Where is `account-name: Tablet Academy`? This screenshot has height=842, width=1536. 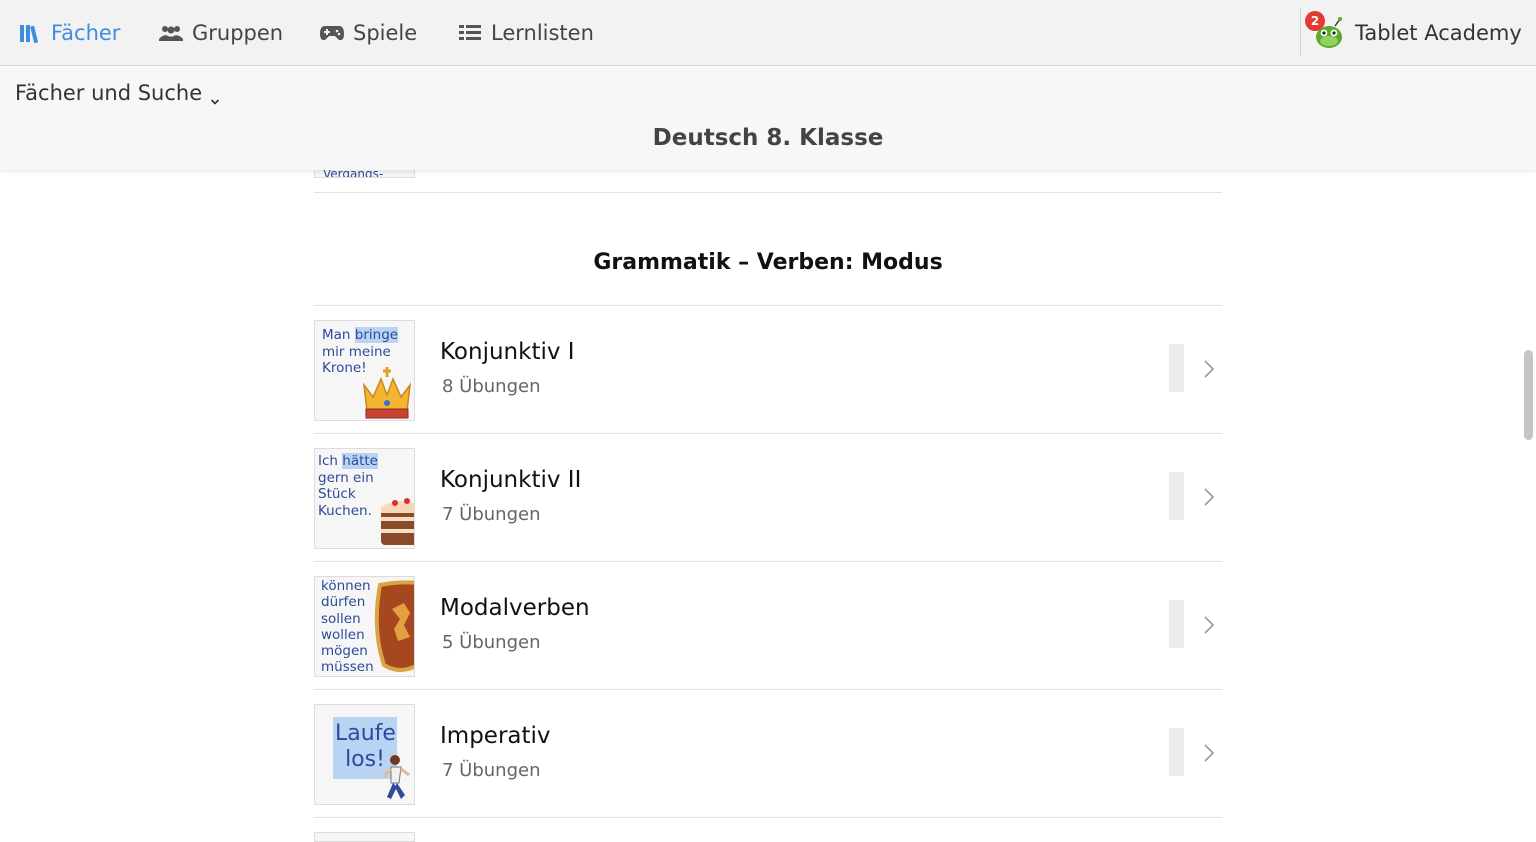 account-name: Tablet Academy is located at coordinates (1438, 33).